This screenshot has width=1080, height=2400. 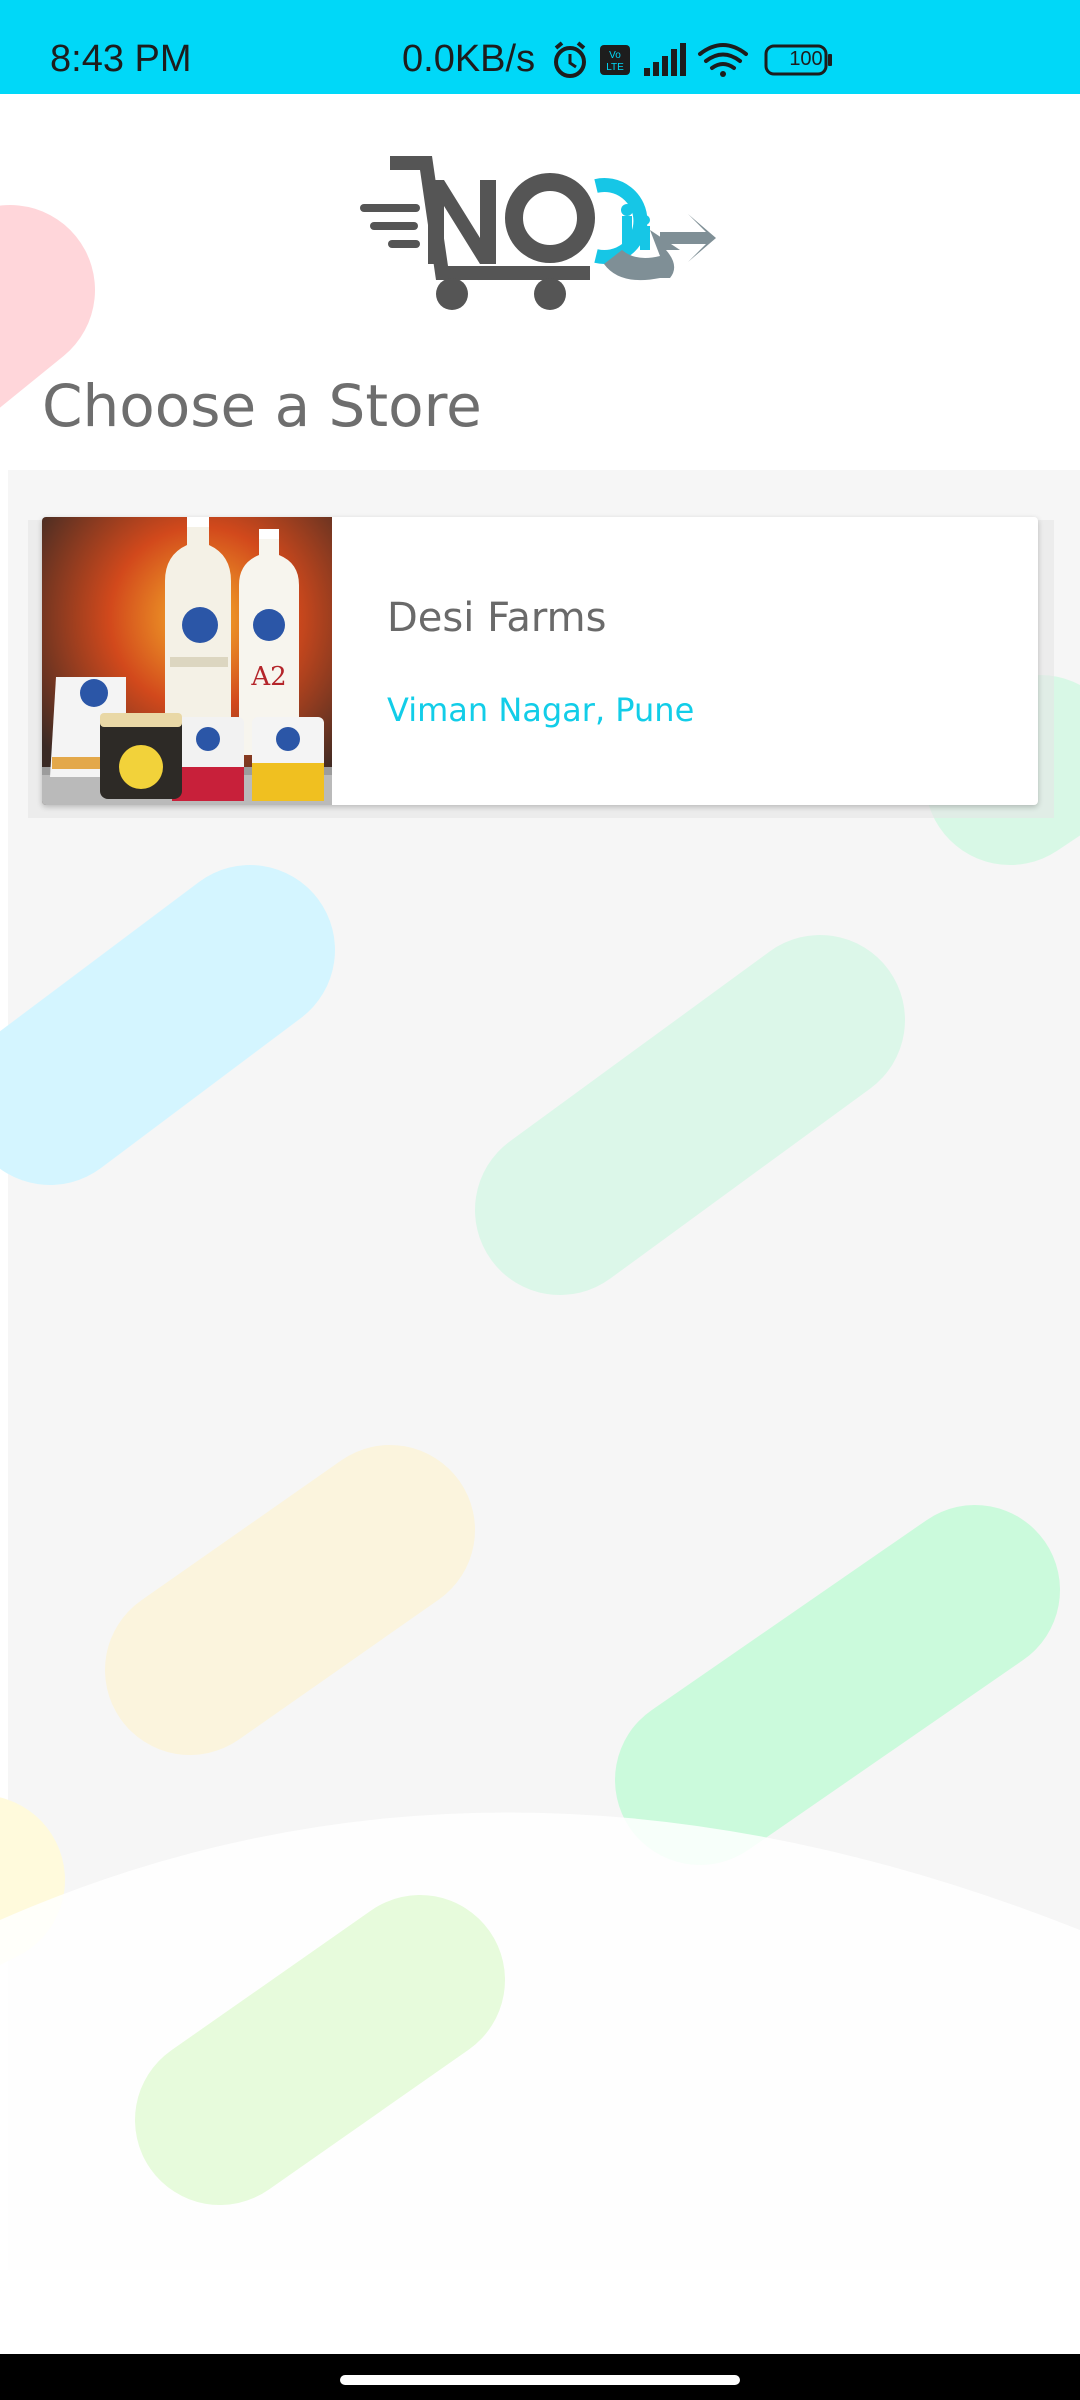 I want to click on svg-text: LTE, so click(x=615, y=67).